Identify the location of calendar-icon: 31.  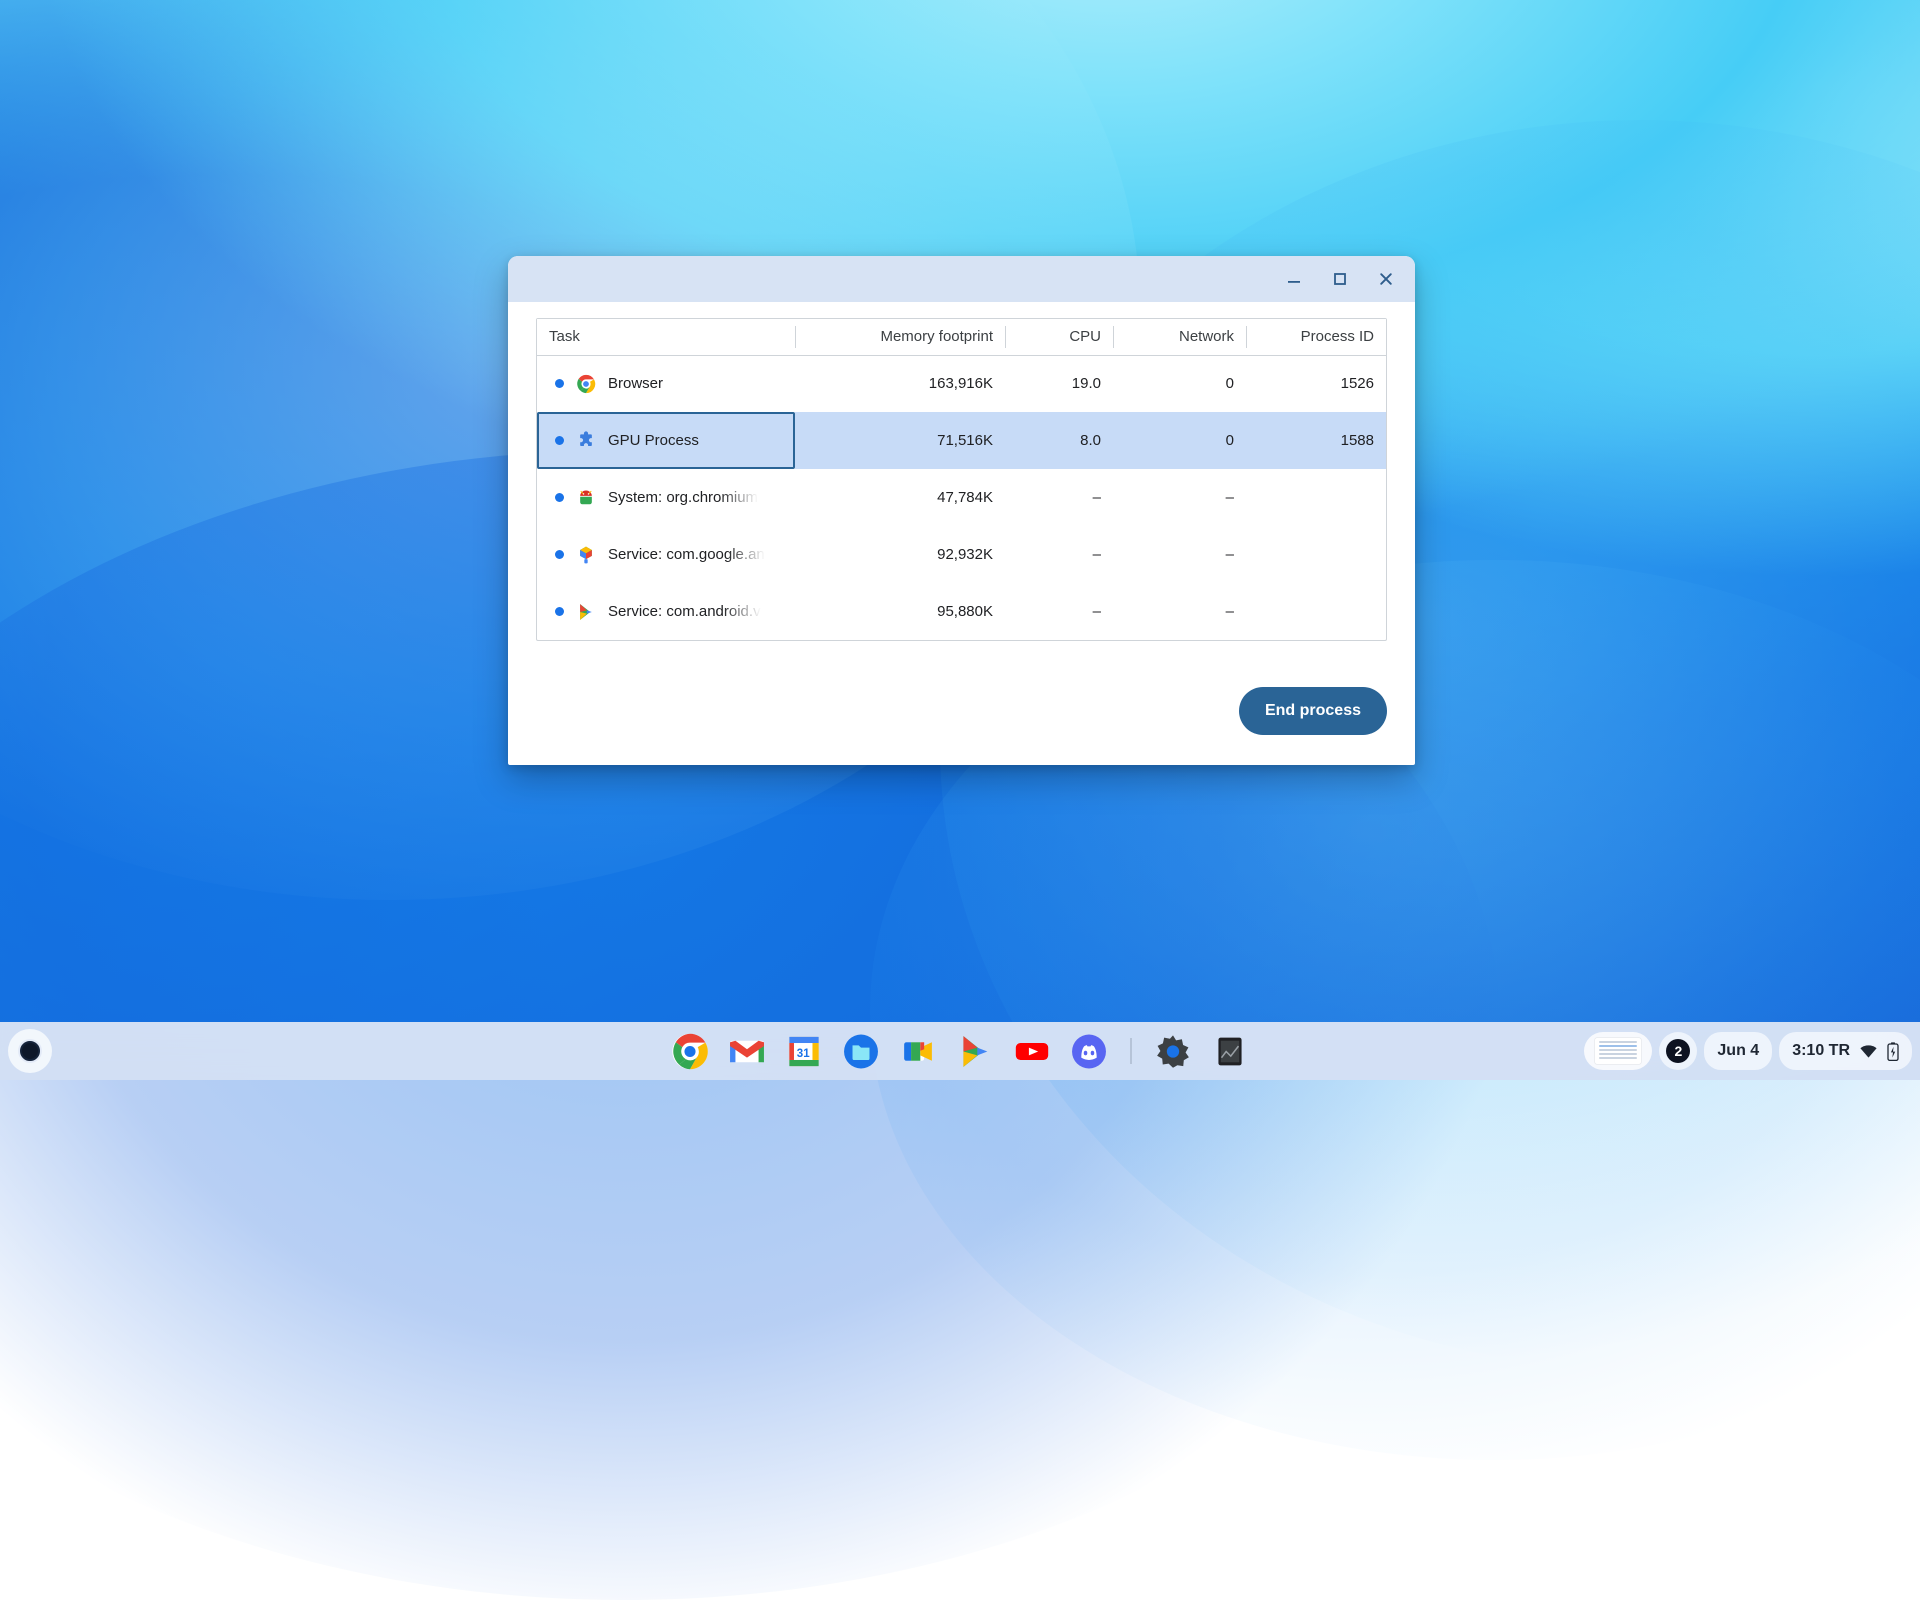
(804, 1051).